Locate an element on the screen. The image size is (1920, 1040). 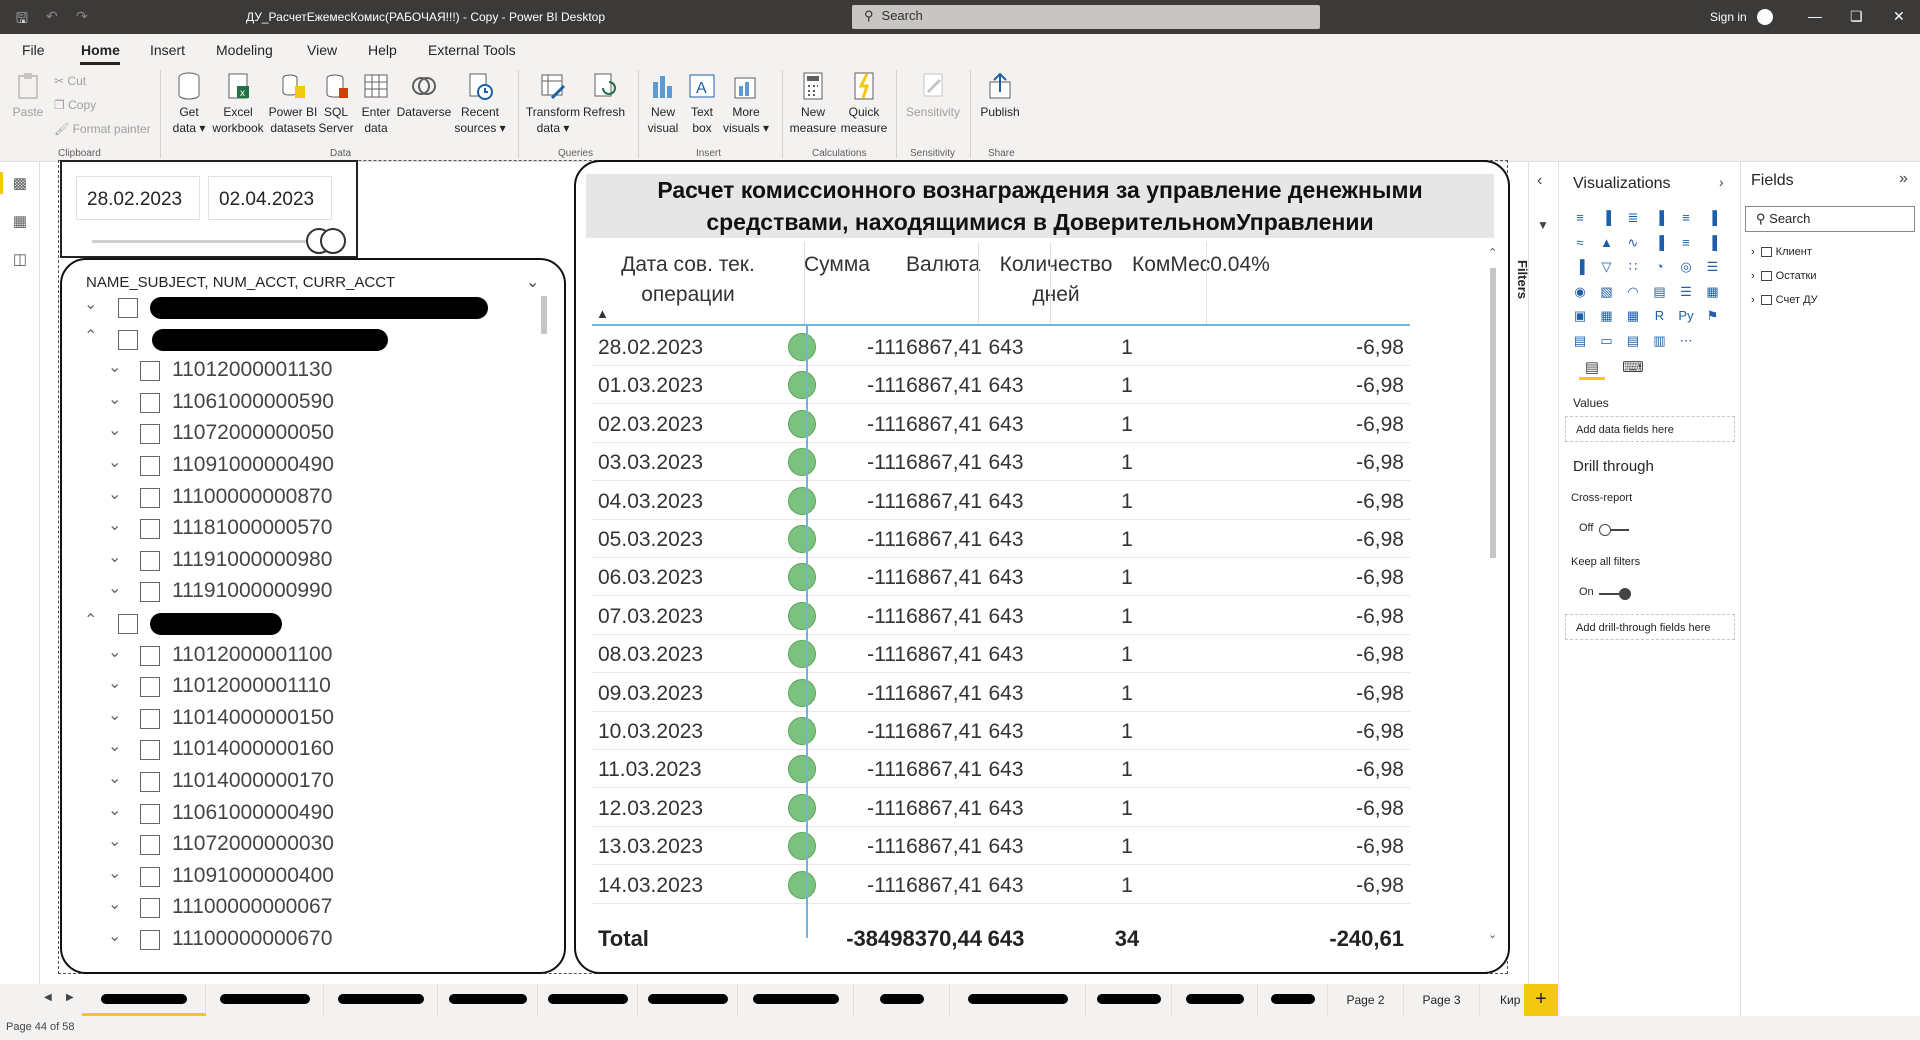
table-row: 08.03.2023 -1116867,41 643 1 -6,98 is located at coordinates (1001, 654).